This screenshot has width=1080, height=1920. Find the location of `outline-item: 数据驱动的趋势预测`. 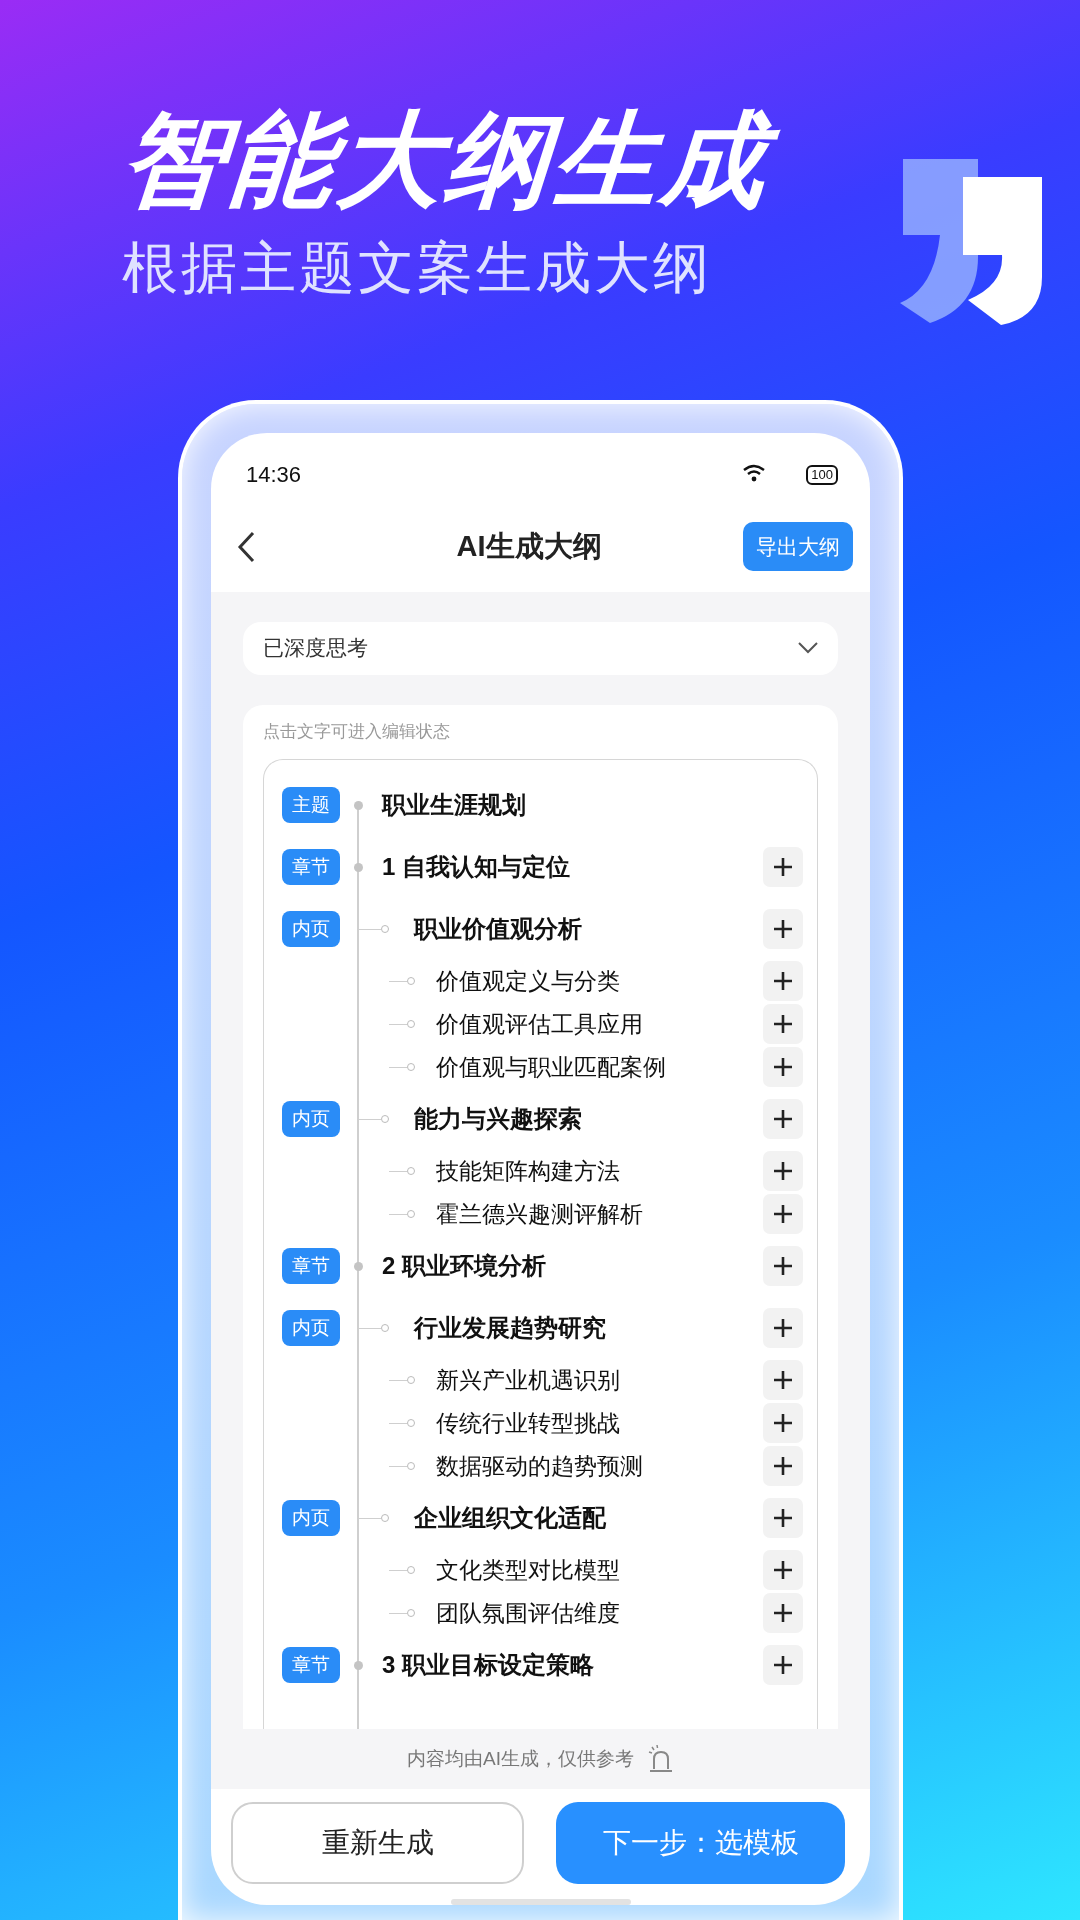

outline-item: 数据驱动的趋势预测 is located at coordinates (539, 1466).